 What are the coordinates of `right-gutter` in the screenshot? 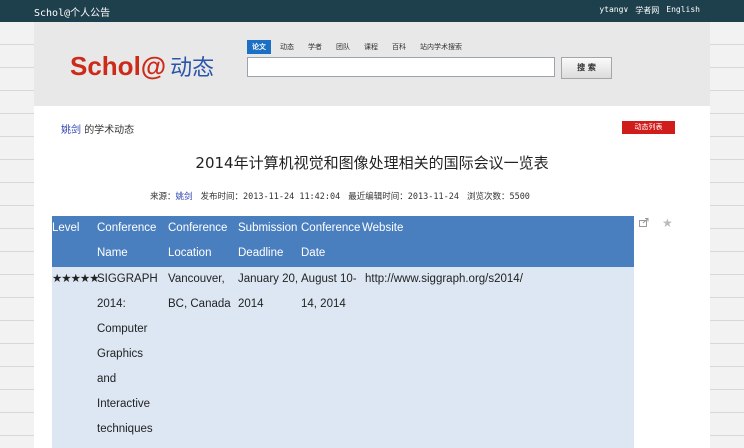 It's located at (727, 235).